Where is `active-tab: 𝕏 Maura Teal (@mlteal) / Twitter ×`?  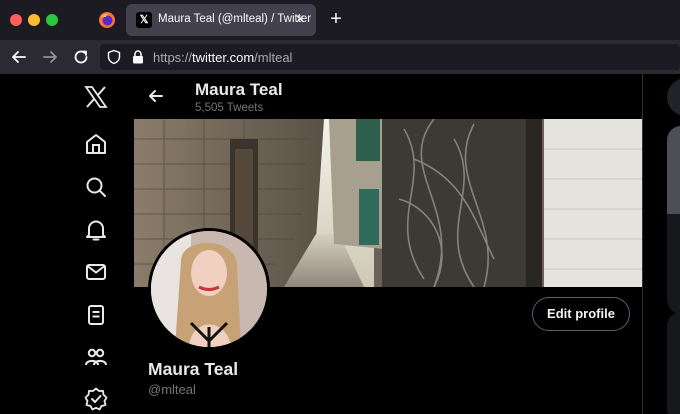
active-tab: 𝕏 Maura Teal (@mlteal) / Twitter × is located at coordinates (221, 20).